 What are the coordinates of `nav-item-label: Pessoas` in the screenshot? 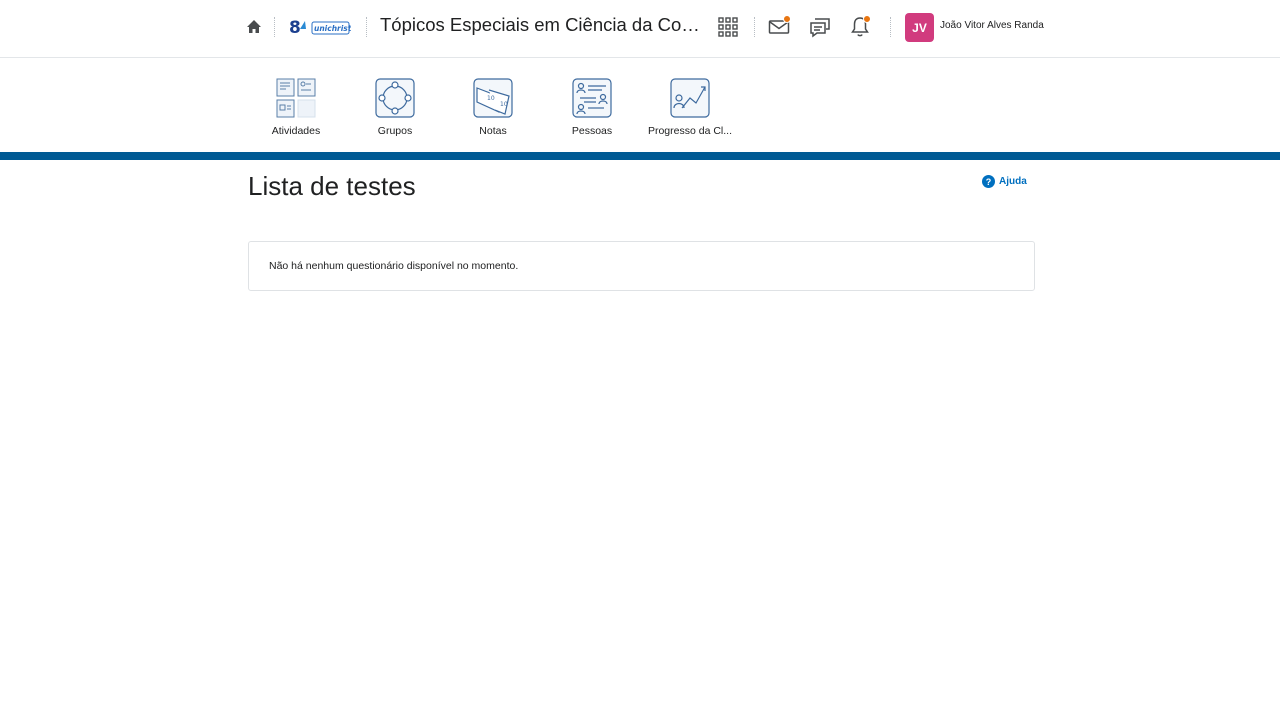 It's located at (592, 131).